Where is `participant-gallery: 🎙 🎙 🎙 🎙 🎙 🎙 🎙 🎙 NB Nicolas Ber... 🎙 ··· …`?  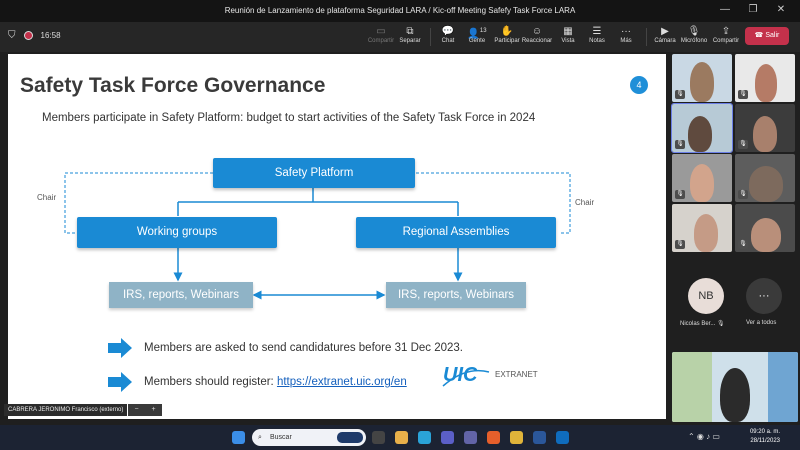 participant-gallery: 🎙 🎙 🎙 🎙 🎙 🎙 🎙 🎙 NB Nicolas Ber... 🎙 ··· … is located at coordinates (735, 239).